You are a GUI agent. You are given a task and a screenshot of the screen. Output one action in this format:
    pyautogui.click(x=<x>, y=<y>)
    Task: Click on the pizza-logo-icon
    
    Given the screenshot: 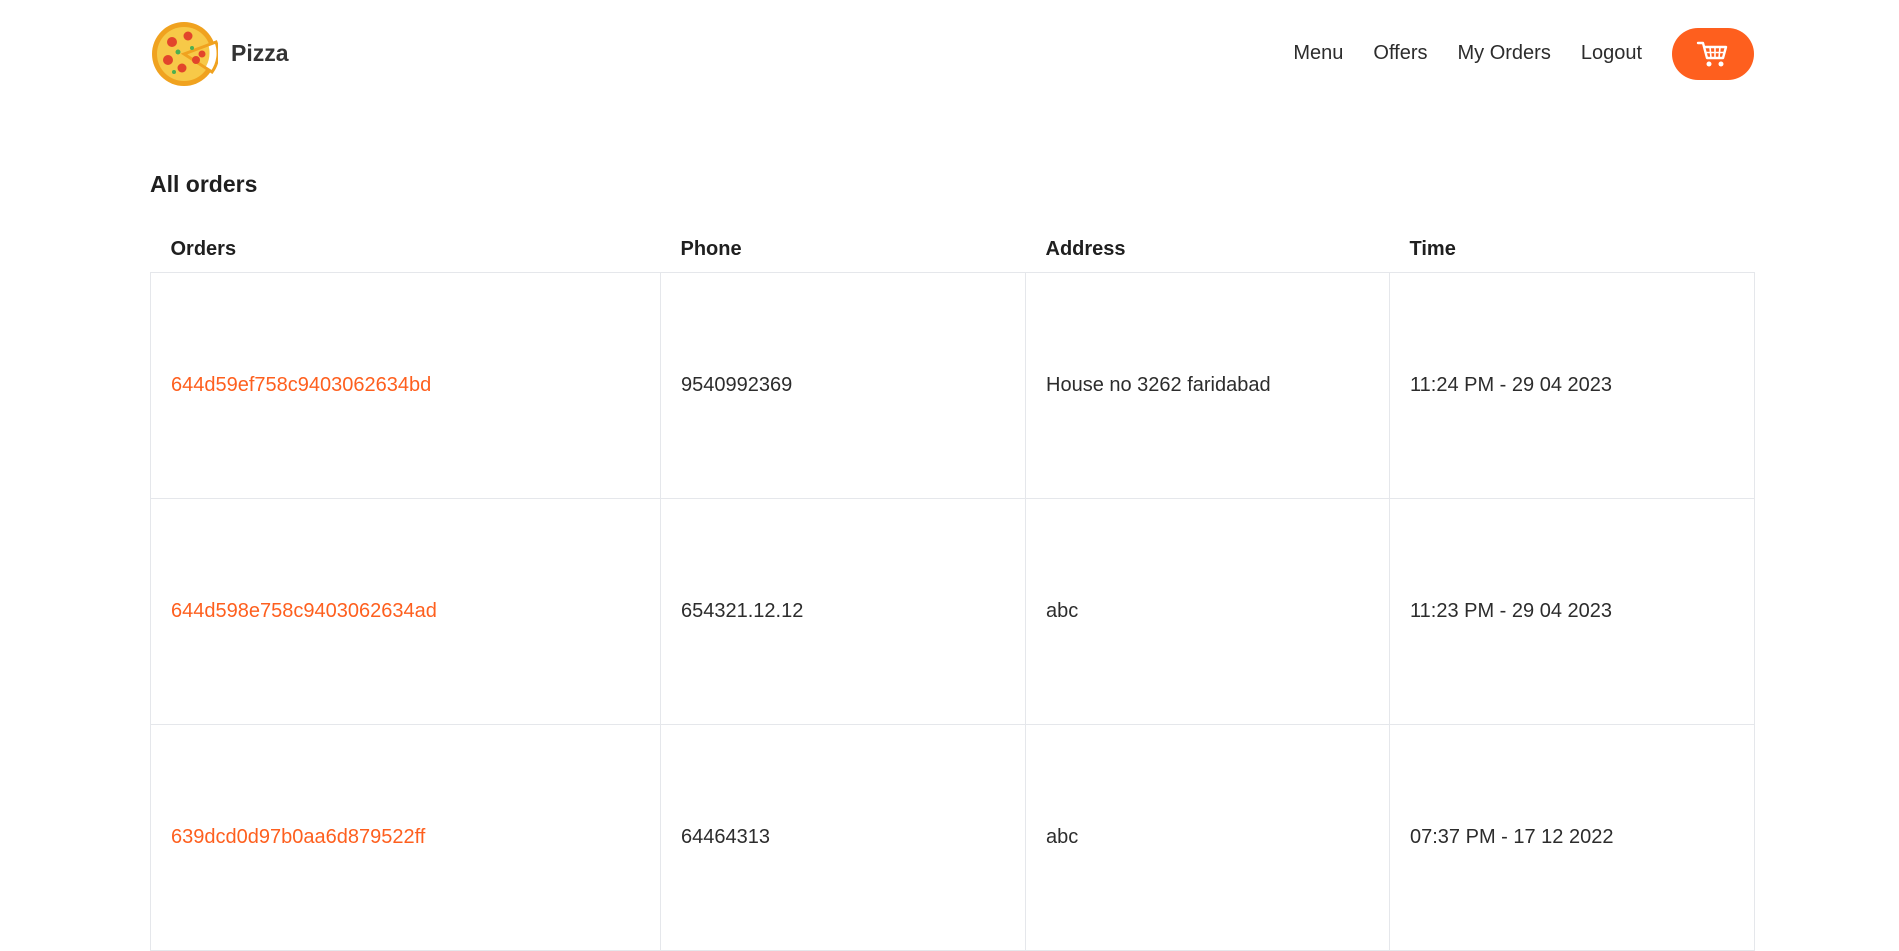 What is the action you would take?
    pyautogui.click(x=185, y=53)
    